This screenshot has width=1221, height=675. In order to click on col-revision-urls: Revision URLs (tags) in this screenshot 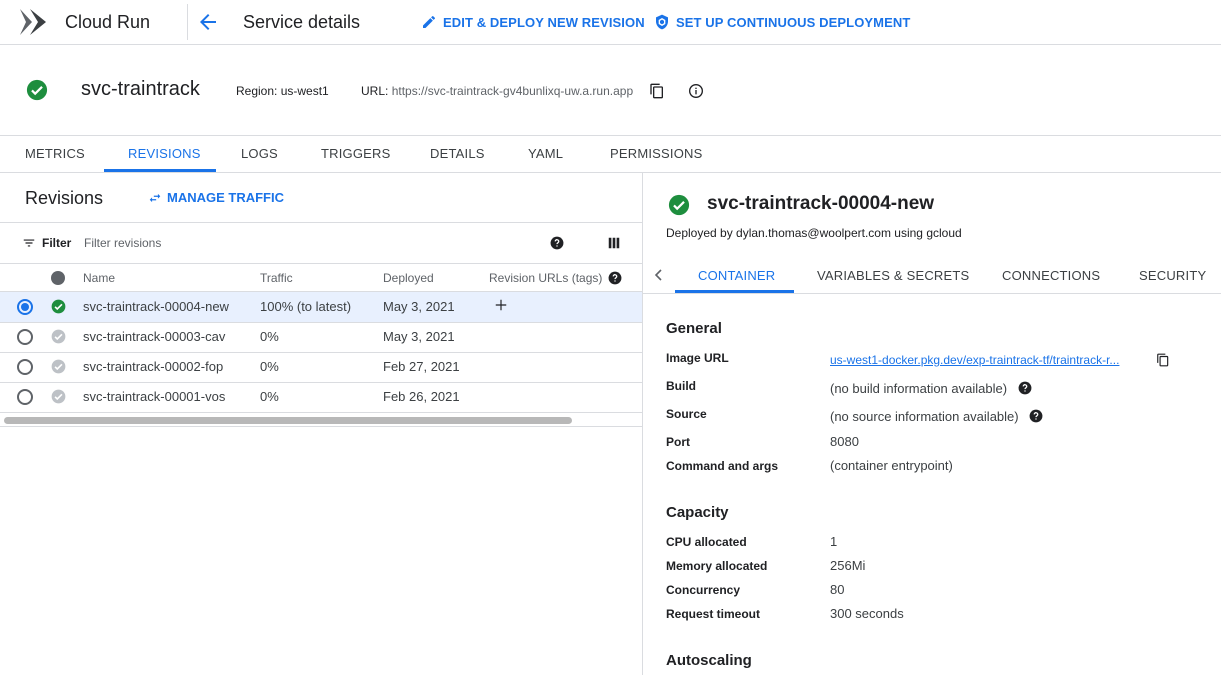, I will do `click(545, 278)`.